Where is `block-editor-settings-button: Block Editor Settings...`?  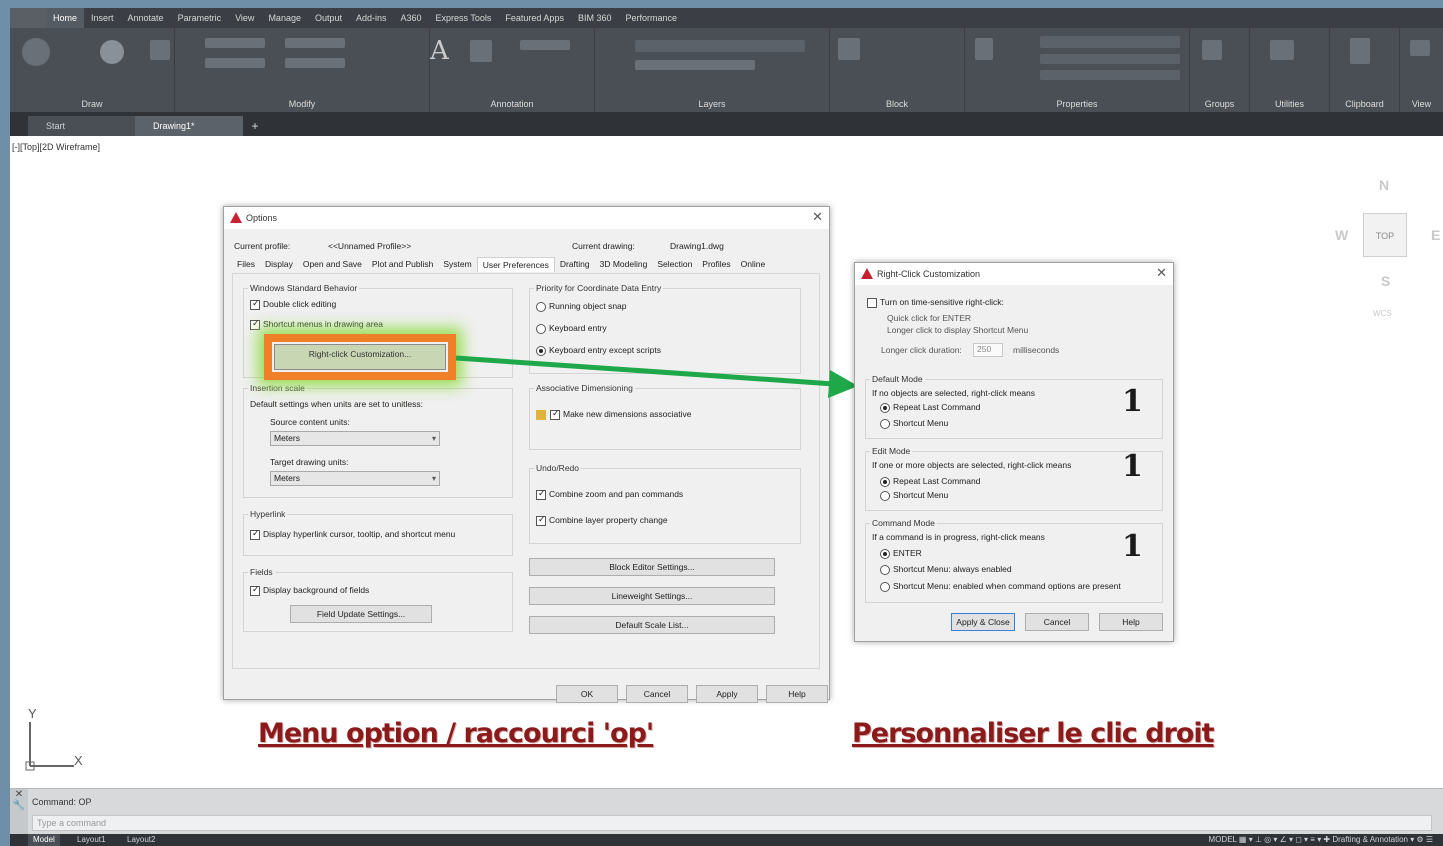
block-editor-settings-button: Block Editor Settings... is located at coordinates (652, 567).